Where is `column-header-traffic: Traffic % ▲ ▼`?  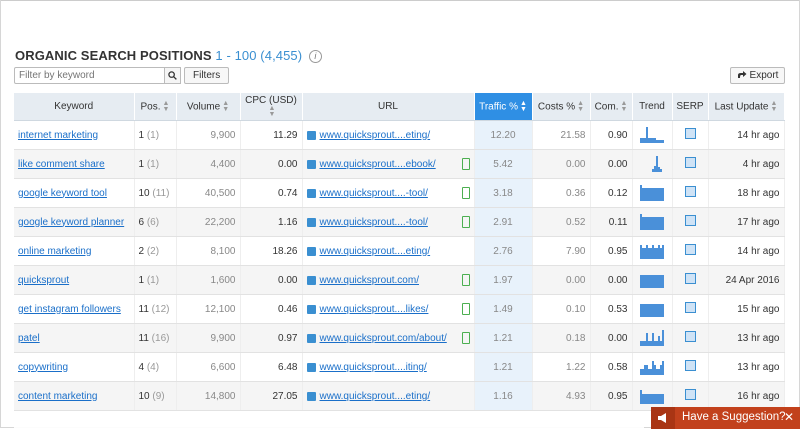 column-header-traffic: Traffic % ▲ ▼ is located at coordinates (503, 107).